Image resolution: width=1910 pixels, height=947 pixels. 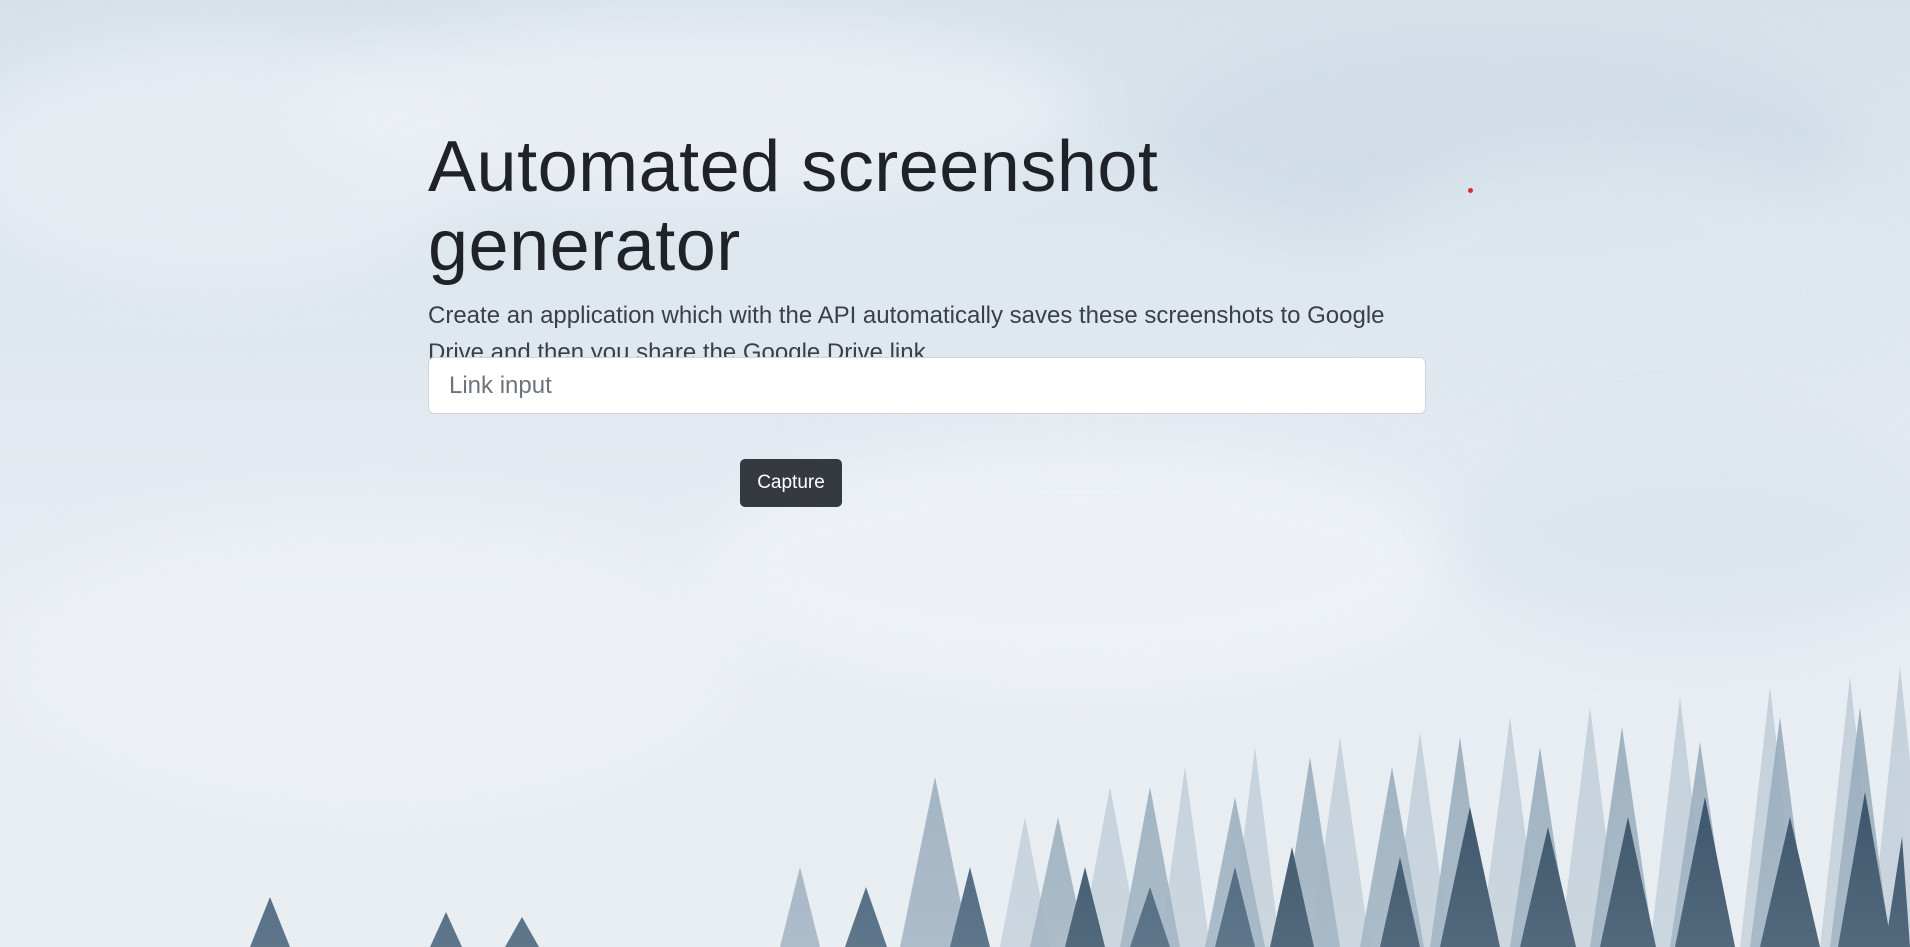 What do you see at coordinates (793, 207) in the screenshot?
I see `page-title: Automated screenshot generator` at bounding box center [793, 207].